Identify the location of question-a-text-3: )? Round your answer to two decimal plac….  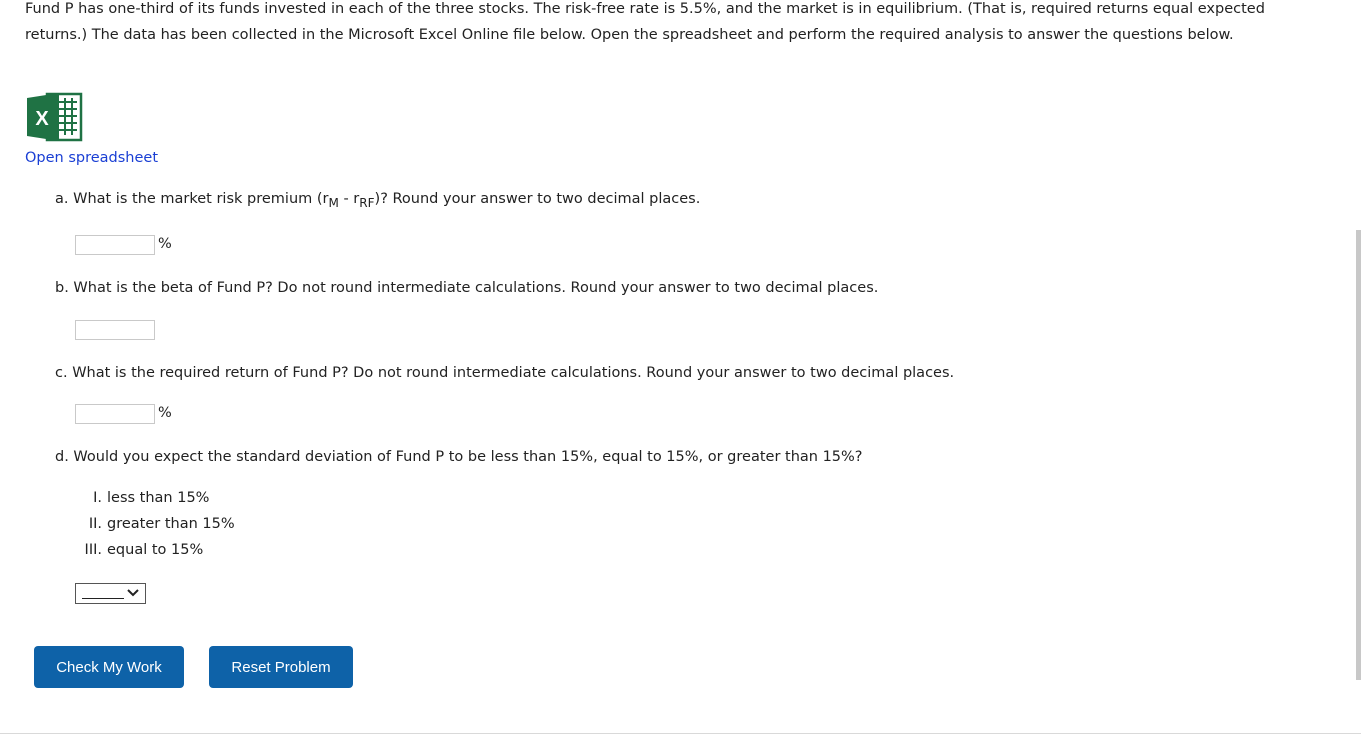
(537, 199).